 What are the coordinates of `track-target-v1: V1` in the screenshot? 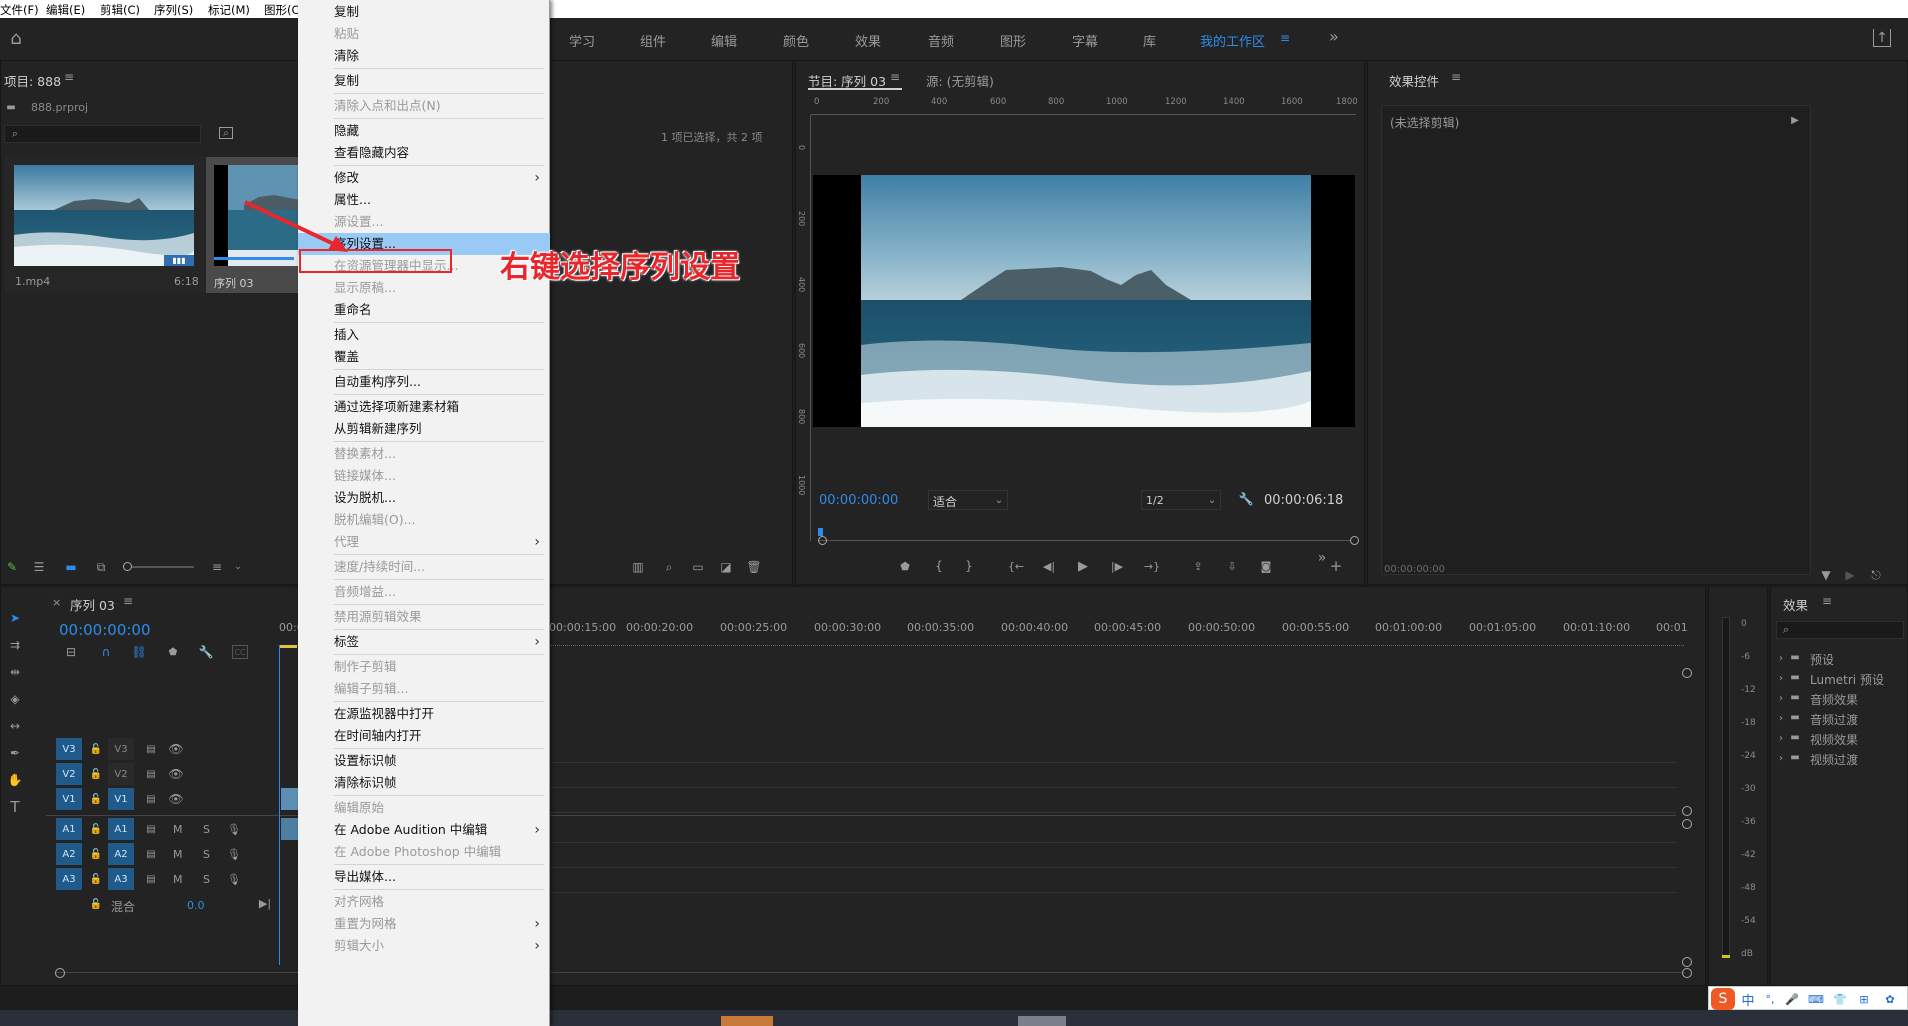 It's located at (121, 799).